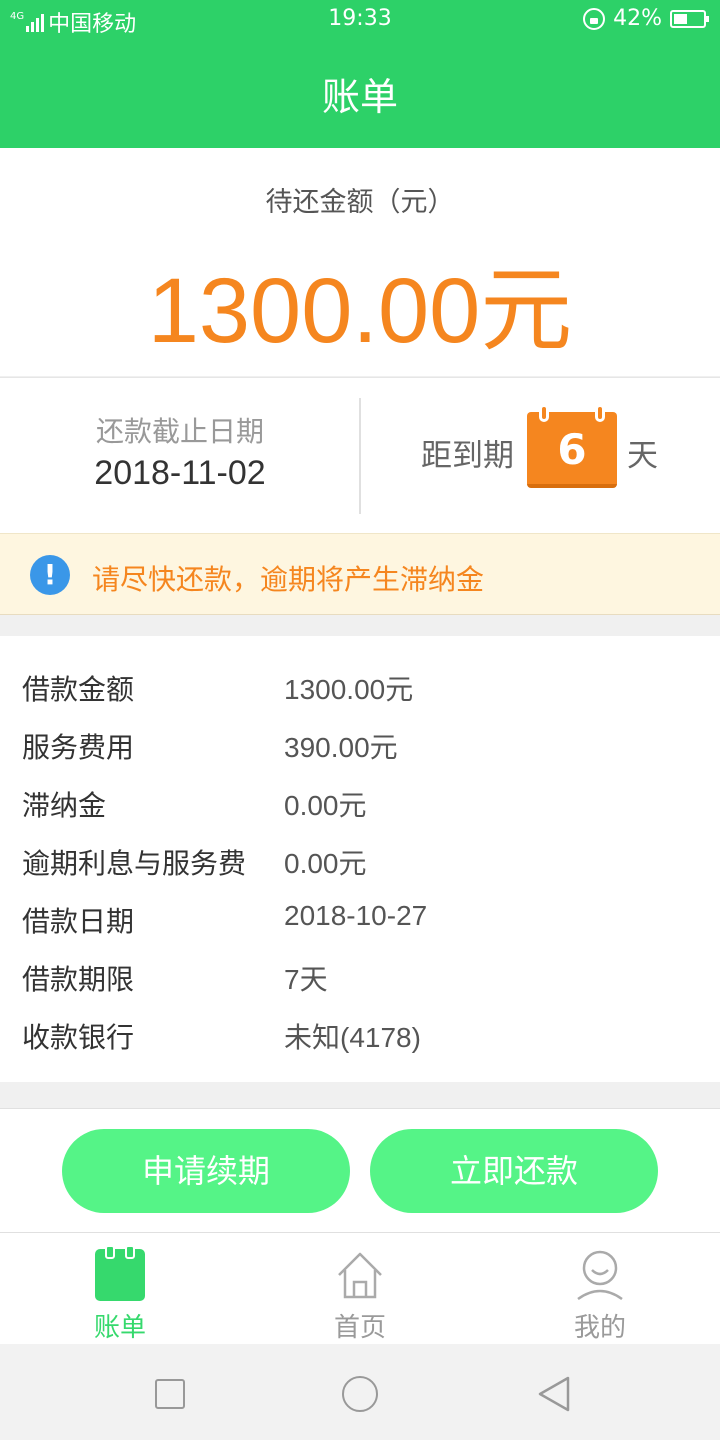 The height and width of the screenshot is (1440, 720). Describe the element at coordinates (642, 456) in the screenshot. I see `days-unit: 天` at that location.